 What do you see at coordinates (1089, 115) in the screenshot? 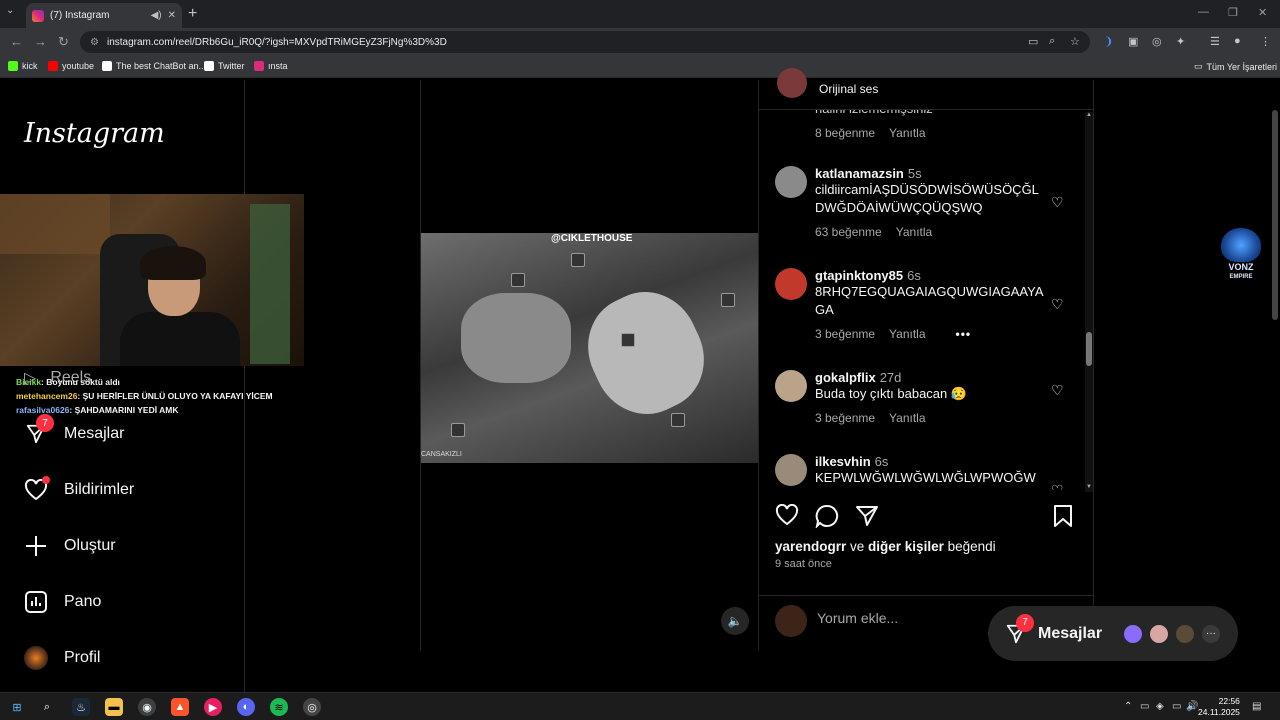
I see `scroll-up-icon: ▲` at bounding box center [1089, 115].